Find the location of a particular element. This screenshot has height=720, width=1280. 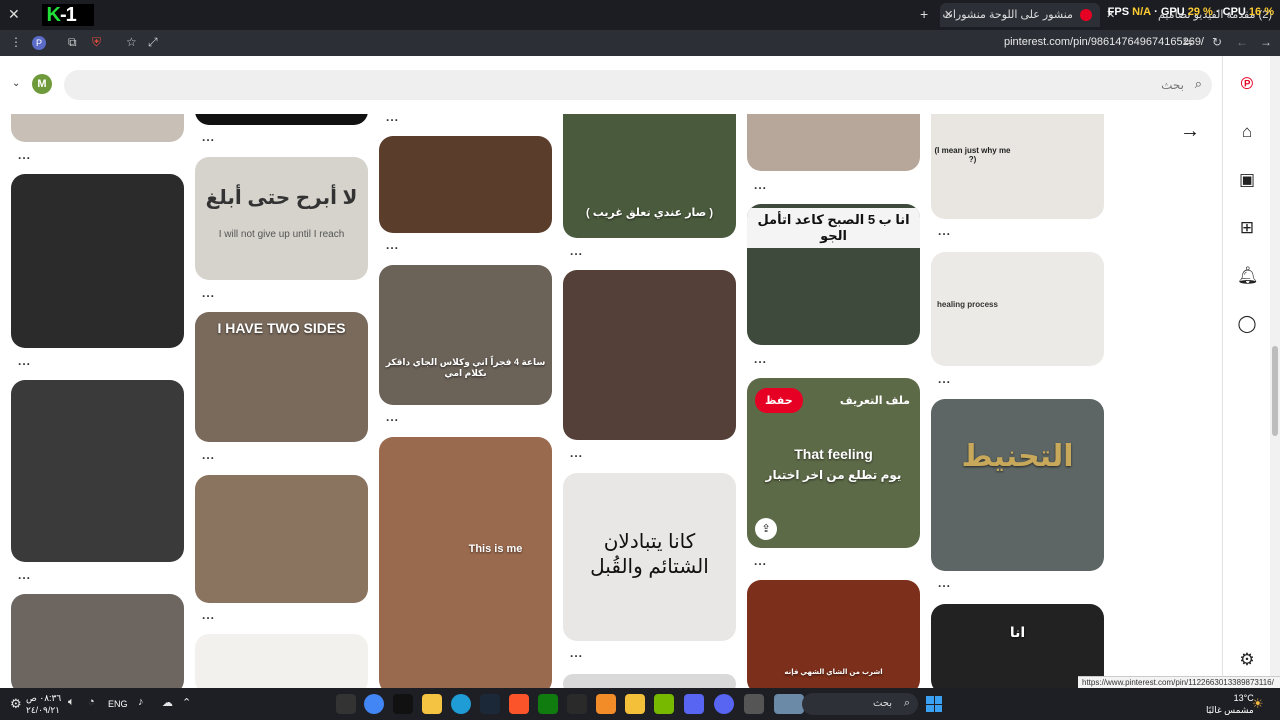

screenshot-icon: ⤢ is located at coordinates (153, 42).